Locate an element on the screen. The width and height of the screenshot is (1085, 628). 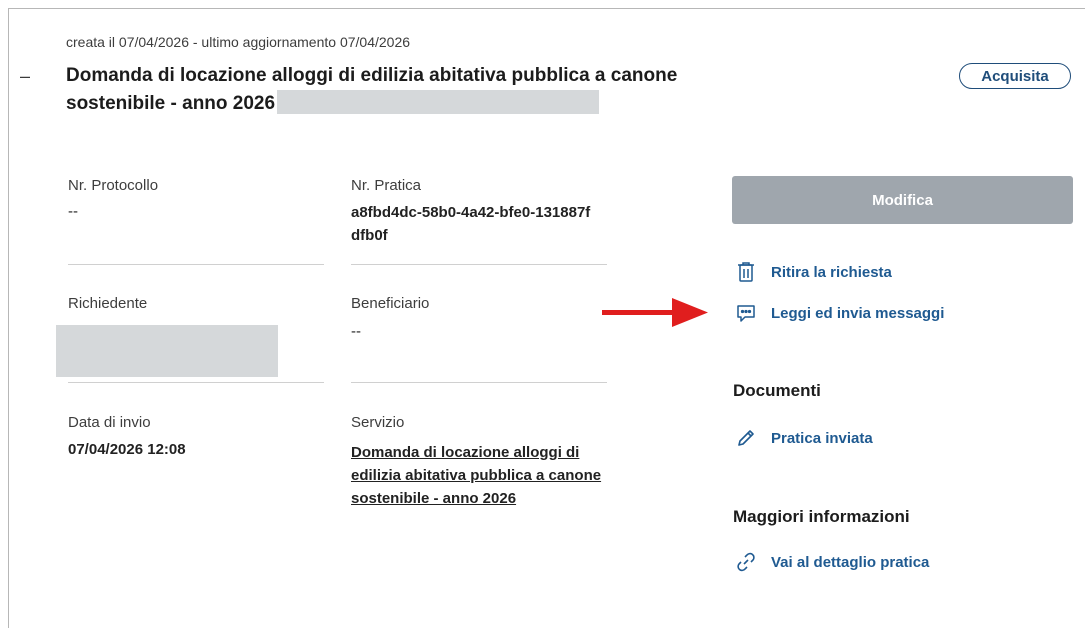
pencil-icon is located at coordinates (746, 438).